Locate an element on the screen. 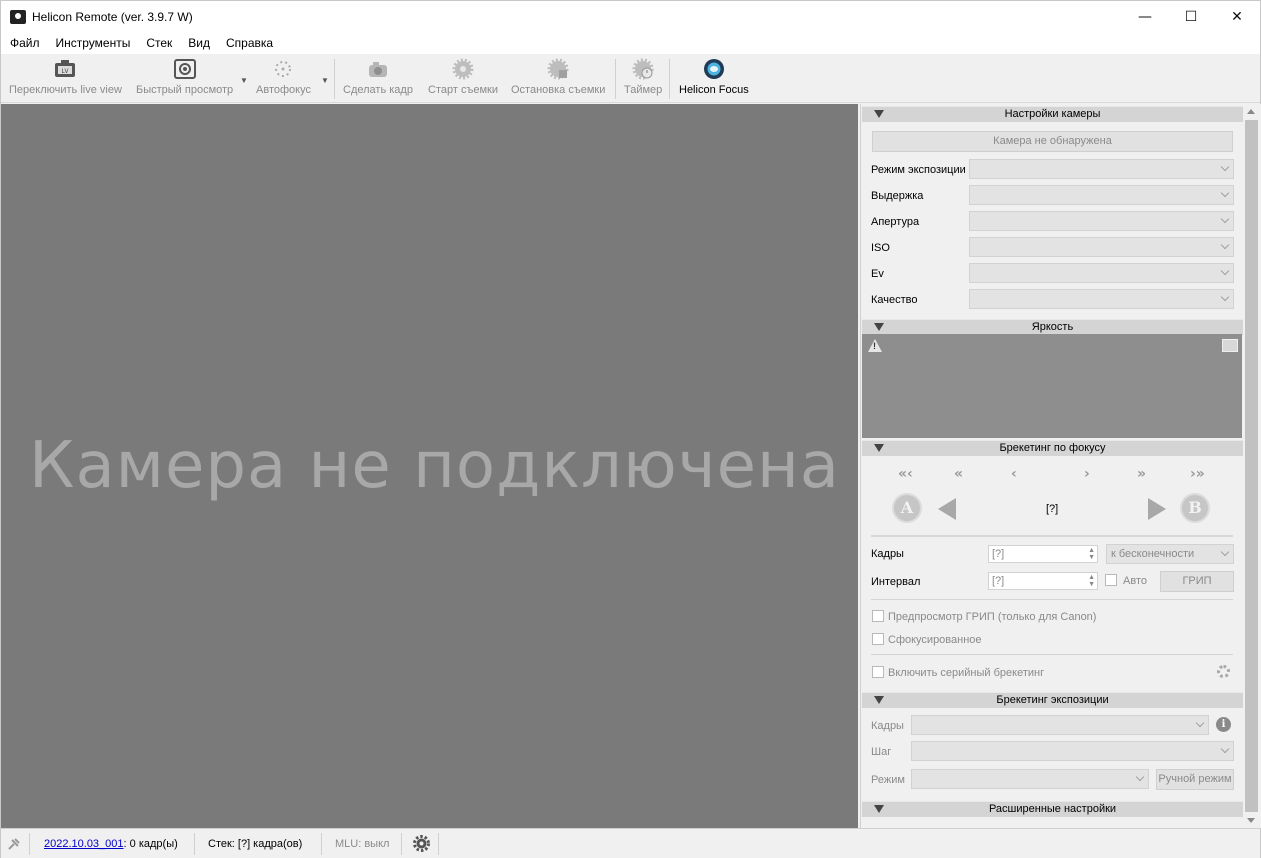 This screenshot has width=1261, height=858. interval-label: Интервал is located at coordinates (896, 582).